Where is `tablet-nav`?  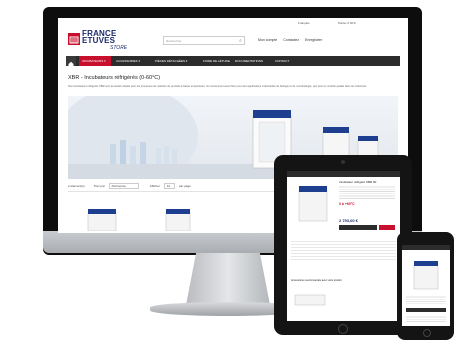
tablet-nav is located at coordinates (343, 174).